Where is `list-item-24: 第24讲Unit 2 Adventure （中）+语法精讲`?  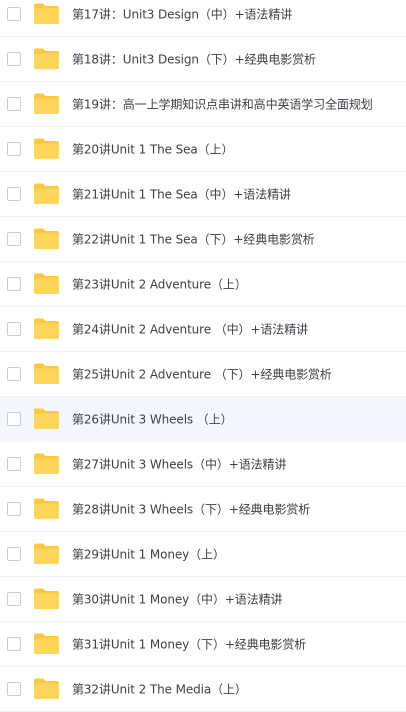
list-item-24: 第24讲Unit 2 Adventure （中）+语法精讲 is located at coordinates (203, 329).